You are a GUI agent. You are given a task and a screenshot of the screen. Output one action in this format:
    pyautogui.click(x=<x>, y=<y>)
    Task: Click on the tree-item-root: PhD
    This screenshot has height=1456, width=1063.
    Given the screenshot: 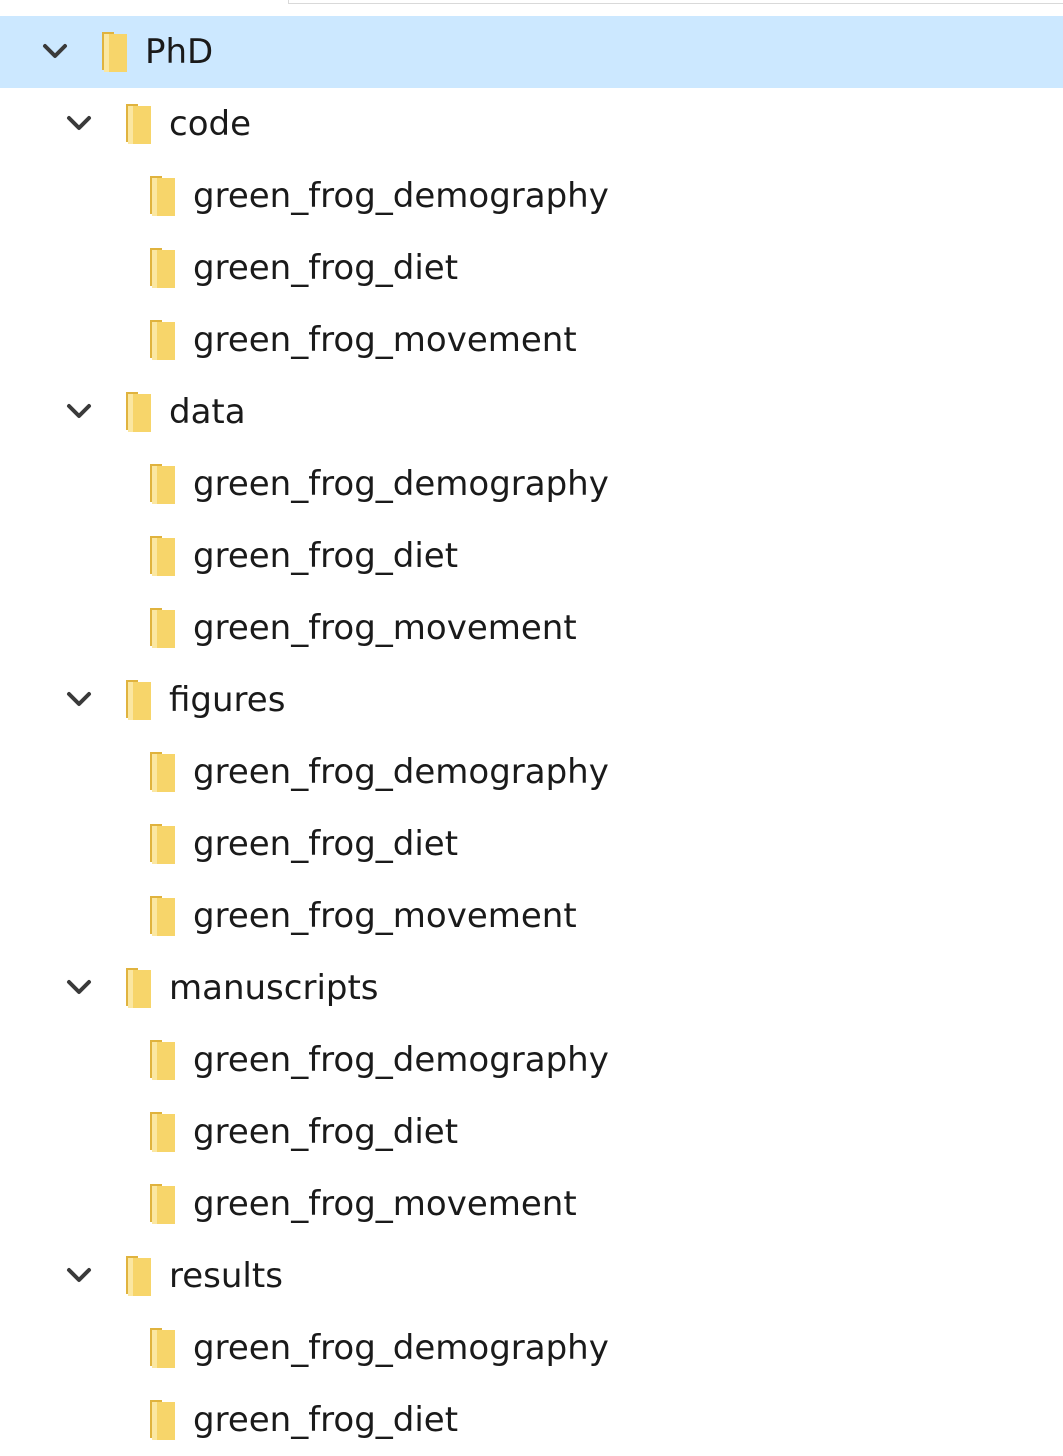 What is the action you would take?
    pyautogui.click(x=531, y=52)
    